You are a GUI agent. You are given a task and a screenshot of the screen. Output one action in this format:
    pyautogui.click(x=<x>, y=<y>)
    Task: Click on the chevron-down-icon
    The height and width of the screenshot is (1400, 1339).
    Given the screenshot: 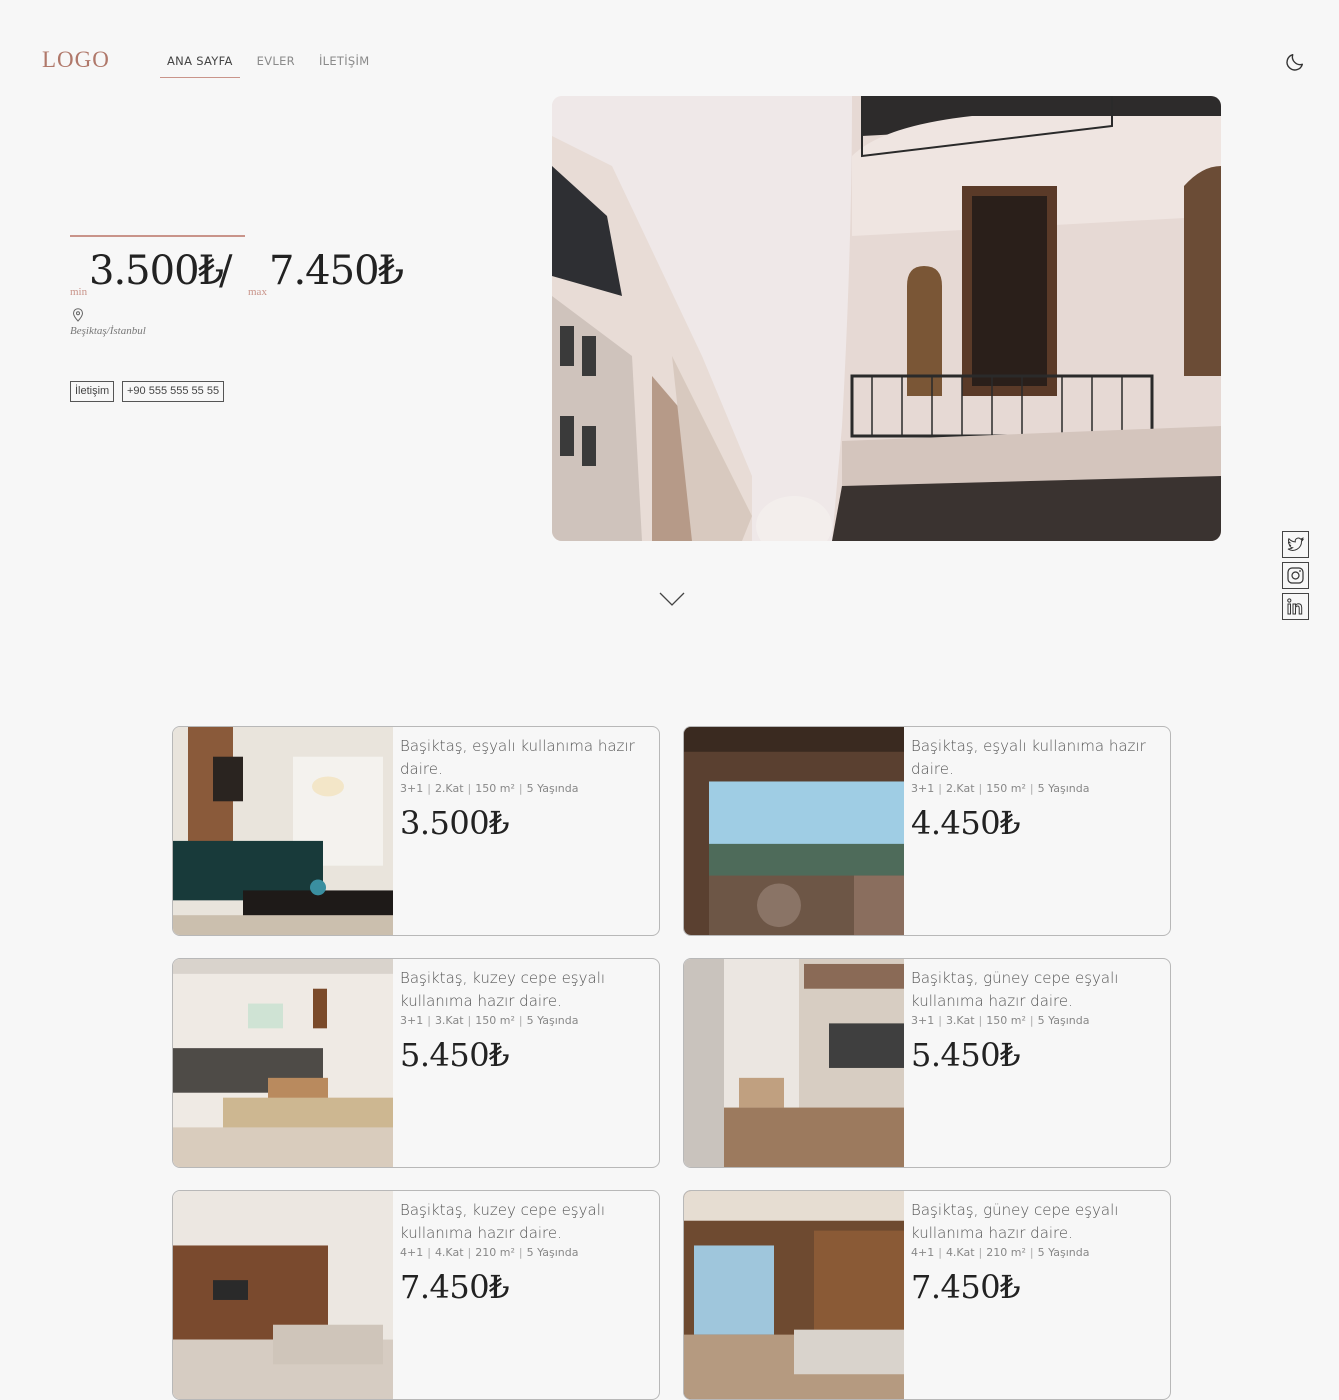 What is the action you would take?
    pyautogui.click(x=672, y=599)
    